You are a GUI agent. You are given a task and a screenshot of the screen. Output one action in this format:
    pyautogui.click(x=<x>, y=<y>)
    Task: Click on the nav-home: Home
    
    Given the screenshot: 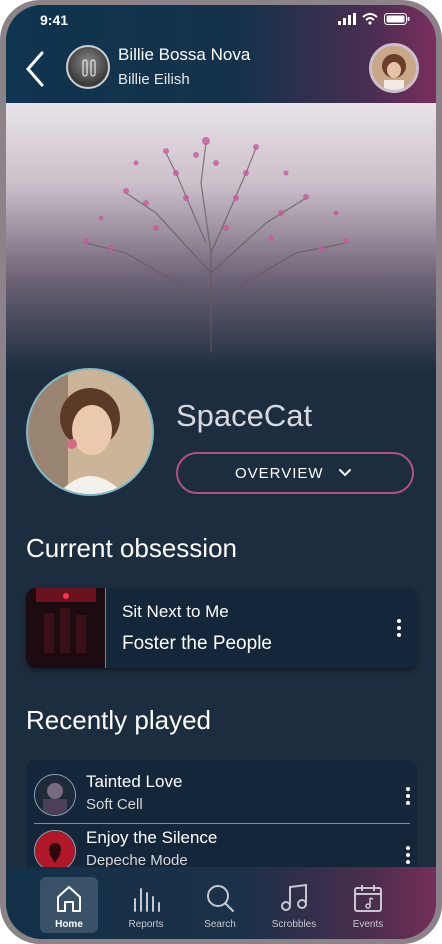 What is the action you would take?
    pyautogui.click(x=69, y=905)
    